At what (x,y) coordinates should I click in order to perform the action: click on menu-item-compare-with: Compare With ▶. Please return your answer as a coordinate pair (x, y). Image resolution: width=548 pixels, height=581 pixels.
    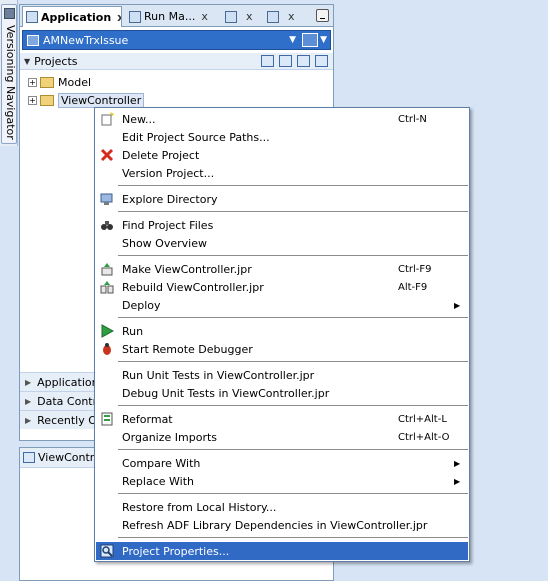
    Looking at the image, I should click on (282, 463).